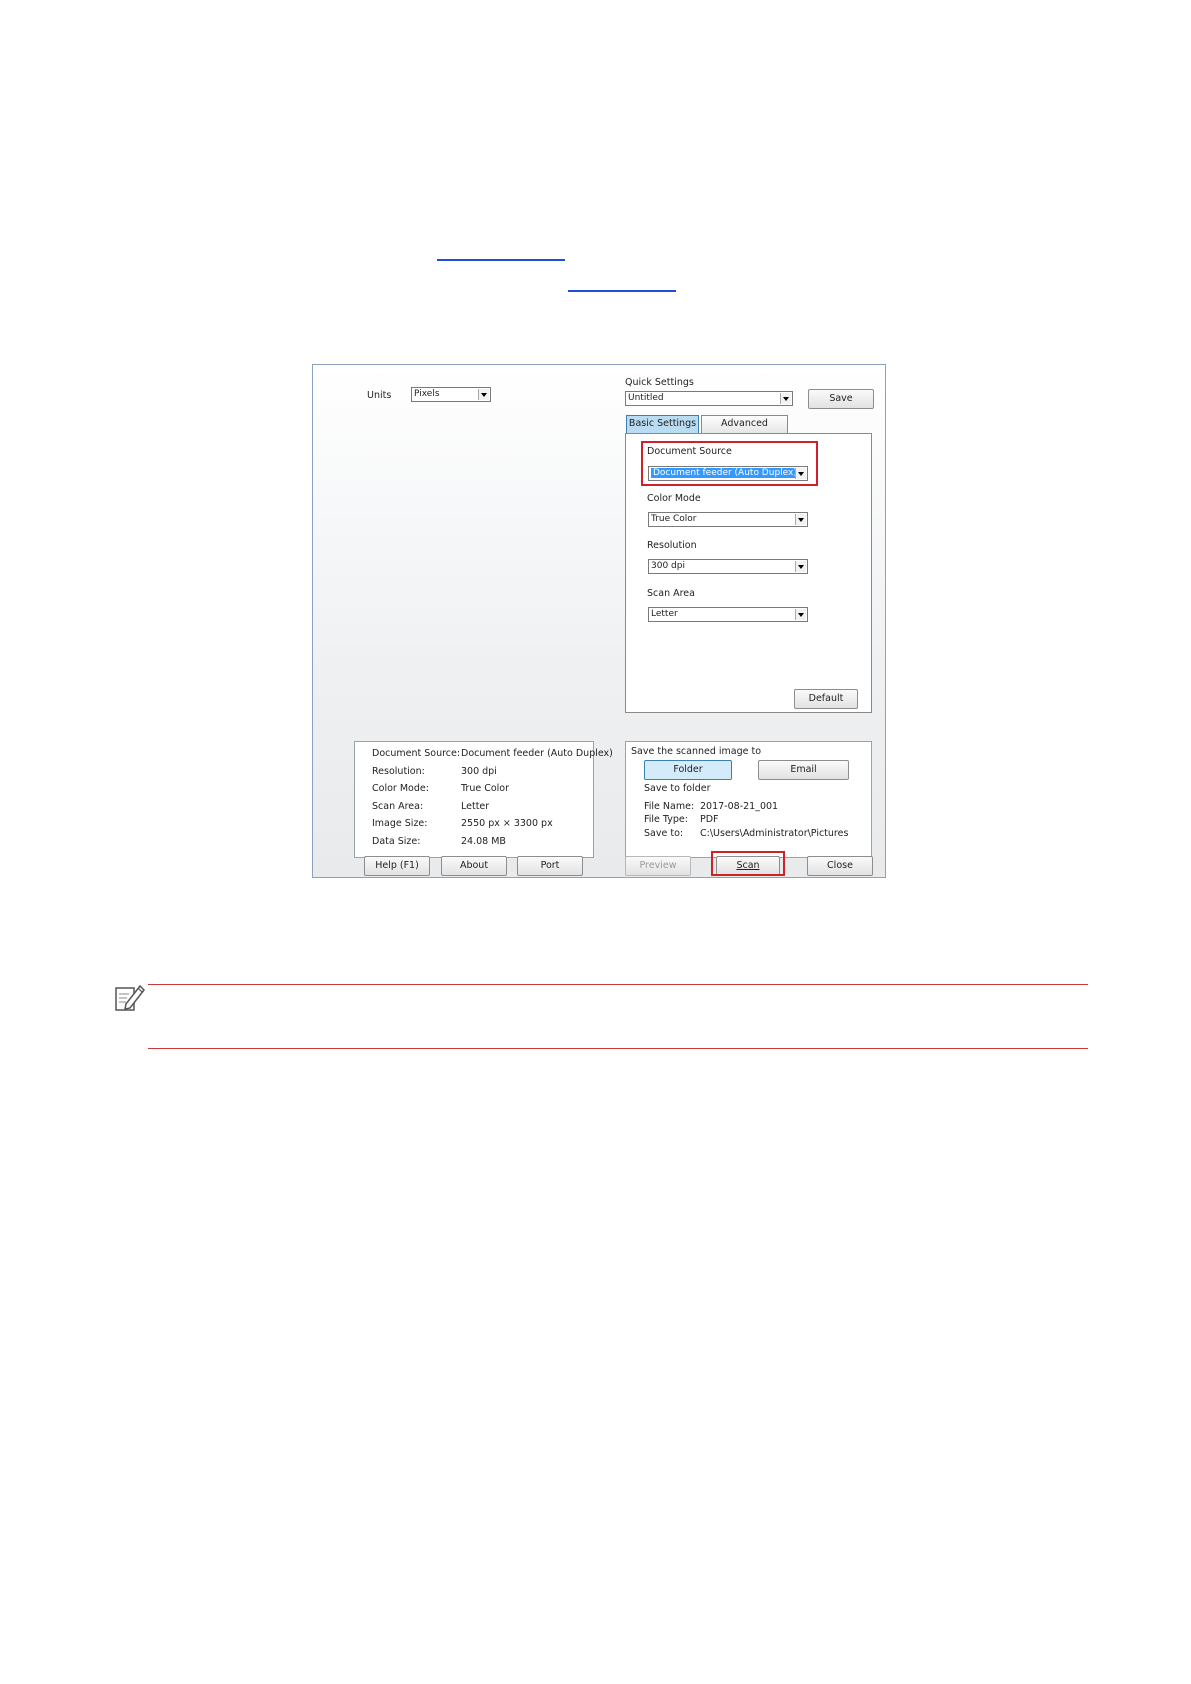 This screenshot has height=1684, width=1191. What do you see at coordinates (130, 998) in the screenshot?
I see `note-pencil-icon` at bounding box center [130, 998].